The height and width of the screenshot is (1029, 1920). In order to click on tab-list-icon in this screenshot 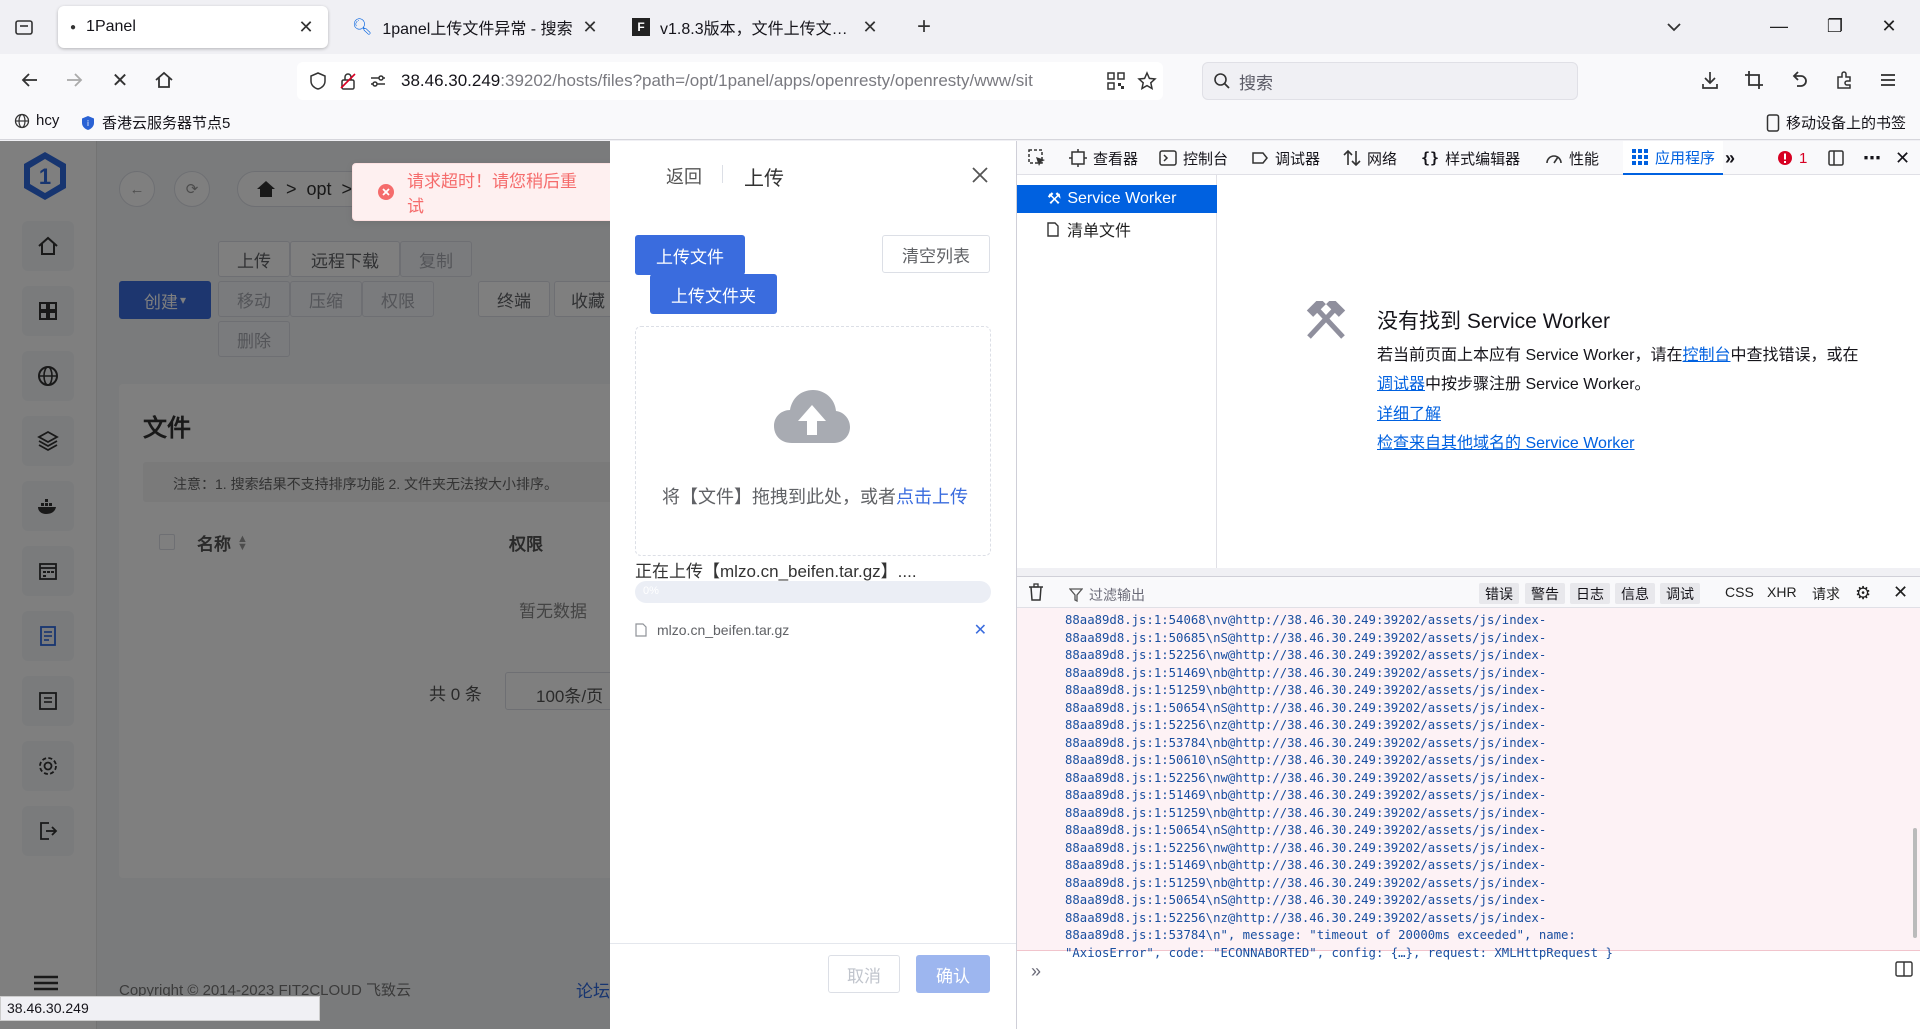, I will do `click(24, 27)`.